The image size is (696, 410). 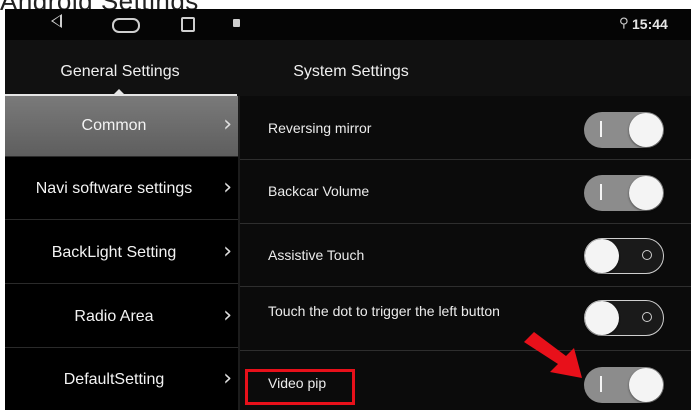 What do you see at coordinates (320, 128) in the screenshot?
I see `setting-label: Reversing mirror` at bounding box center [320, 128].